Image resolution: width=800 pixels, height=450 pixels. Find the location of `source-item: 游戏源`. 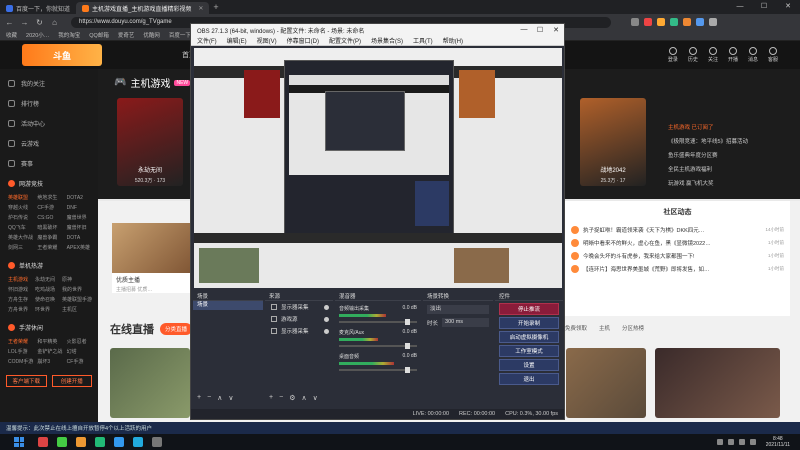

source-item: 游戏源 is located at coordinates (299, 319).